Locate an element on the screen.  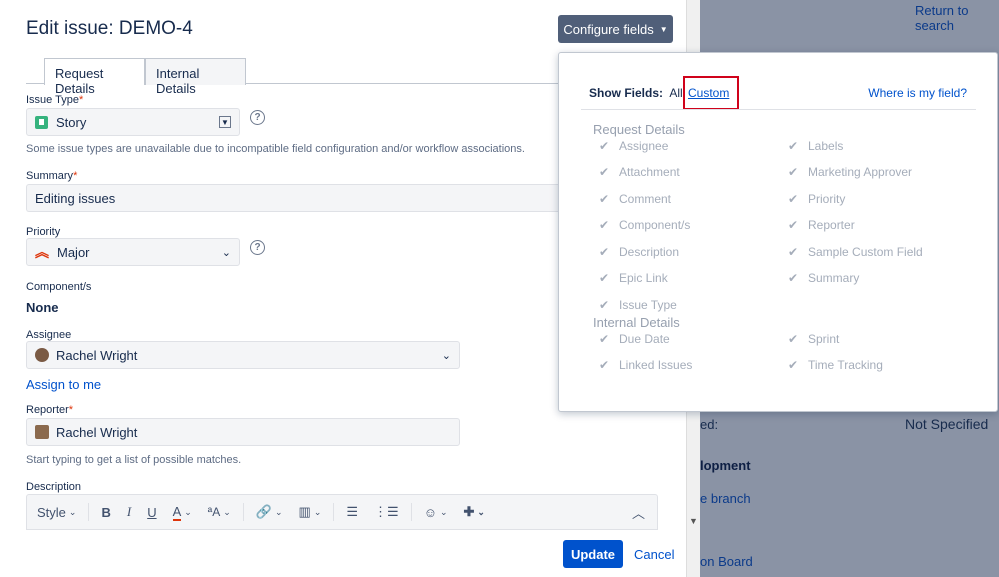
attachment-icon: ▥ ⌄ is located at coordinates (310, 512).